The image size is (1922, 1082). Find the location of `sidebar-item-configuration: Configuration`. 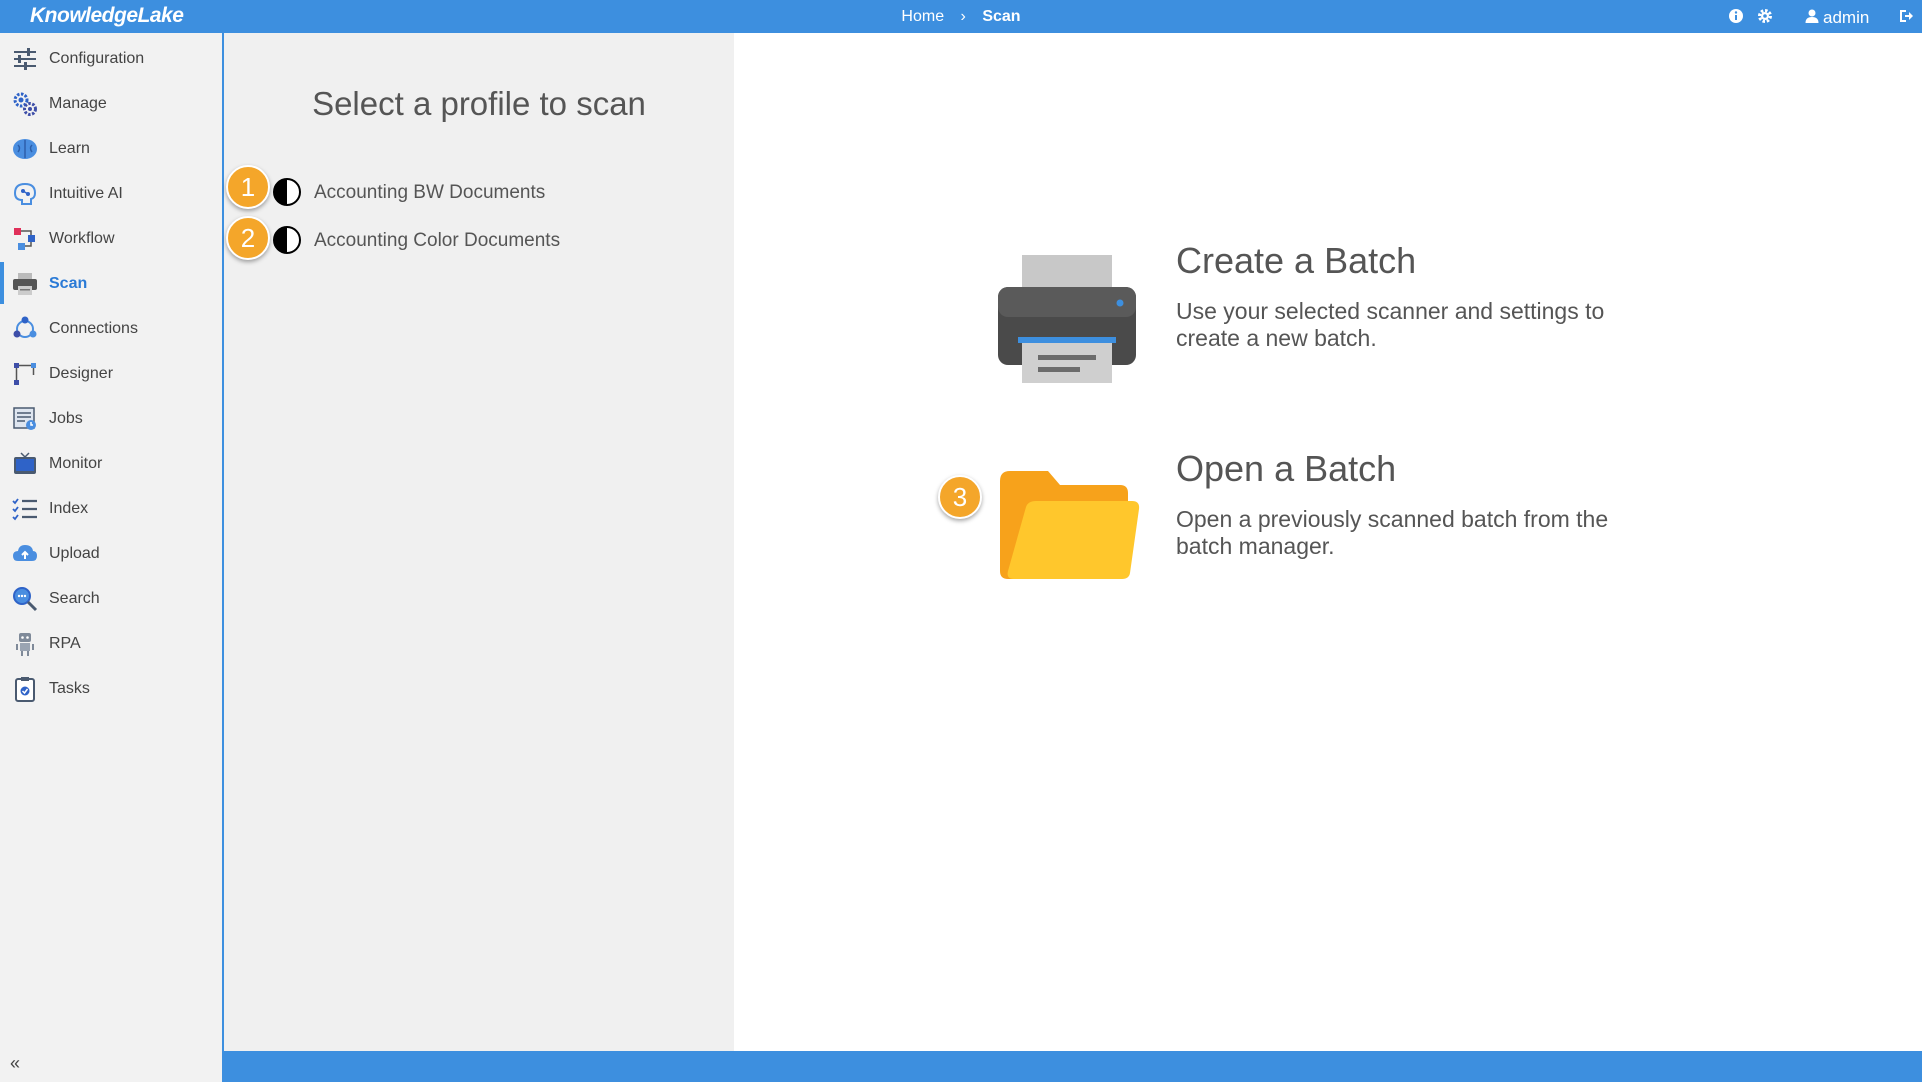

sidebar-item-configuration: Configuration is located at coordinates (111, 58).